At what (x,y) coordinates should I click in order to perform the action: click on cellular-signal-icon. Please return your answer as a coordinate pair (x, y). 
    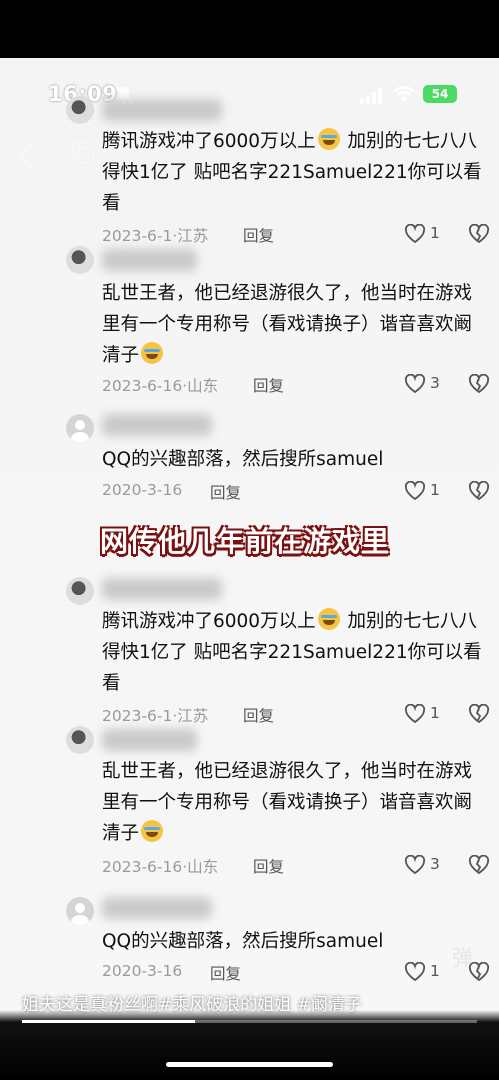
    Looking at the image, I should click on (371, 96).